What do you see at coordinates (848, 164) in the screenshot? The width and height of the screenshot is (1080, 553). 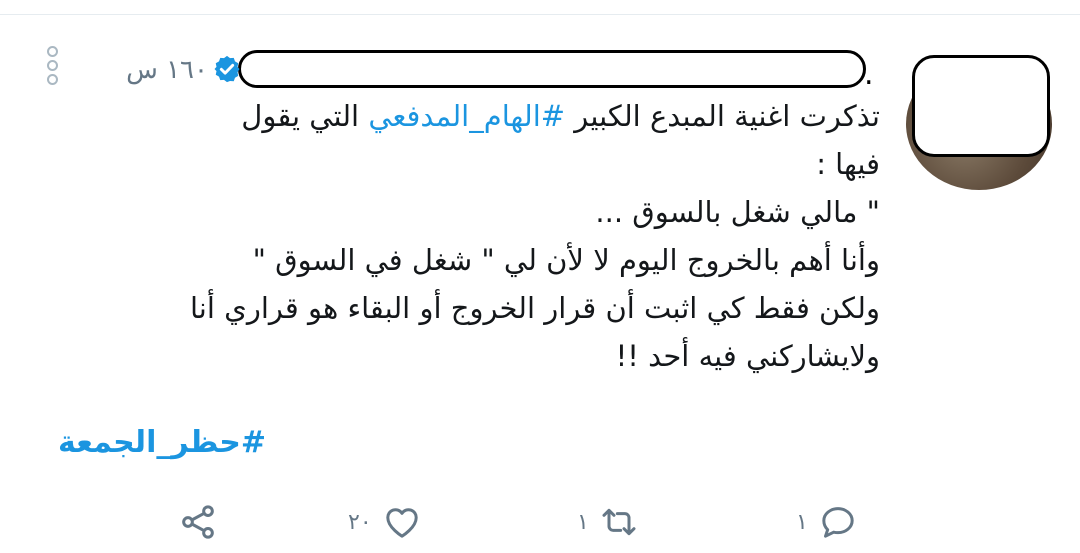 I see `tweet-line-2: فيها :` at bounding box center [848, 164].